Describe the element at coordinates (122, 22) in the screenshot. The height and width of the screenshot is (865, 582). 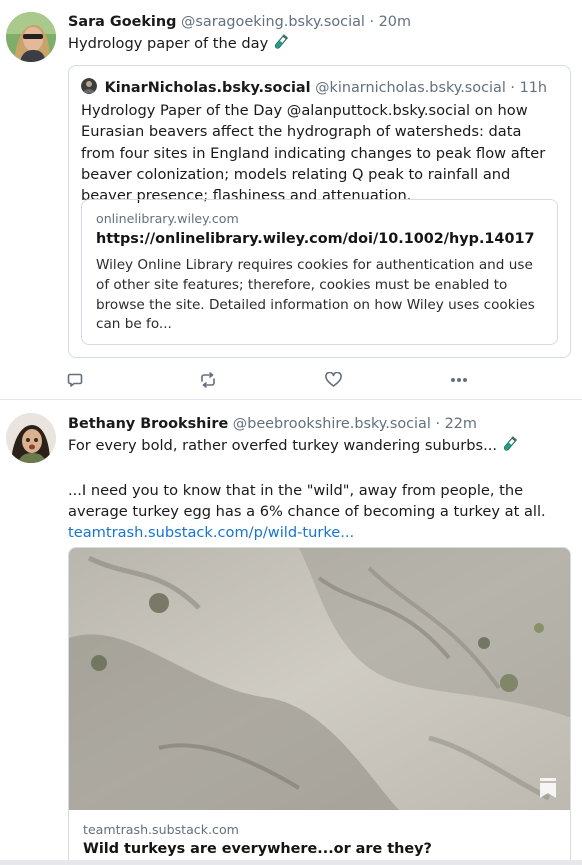
I see `author-name: Sara Goeking` at that location.